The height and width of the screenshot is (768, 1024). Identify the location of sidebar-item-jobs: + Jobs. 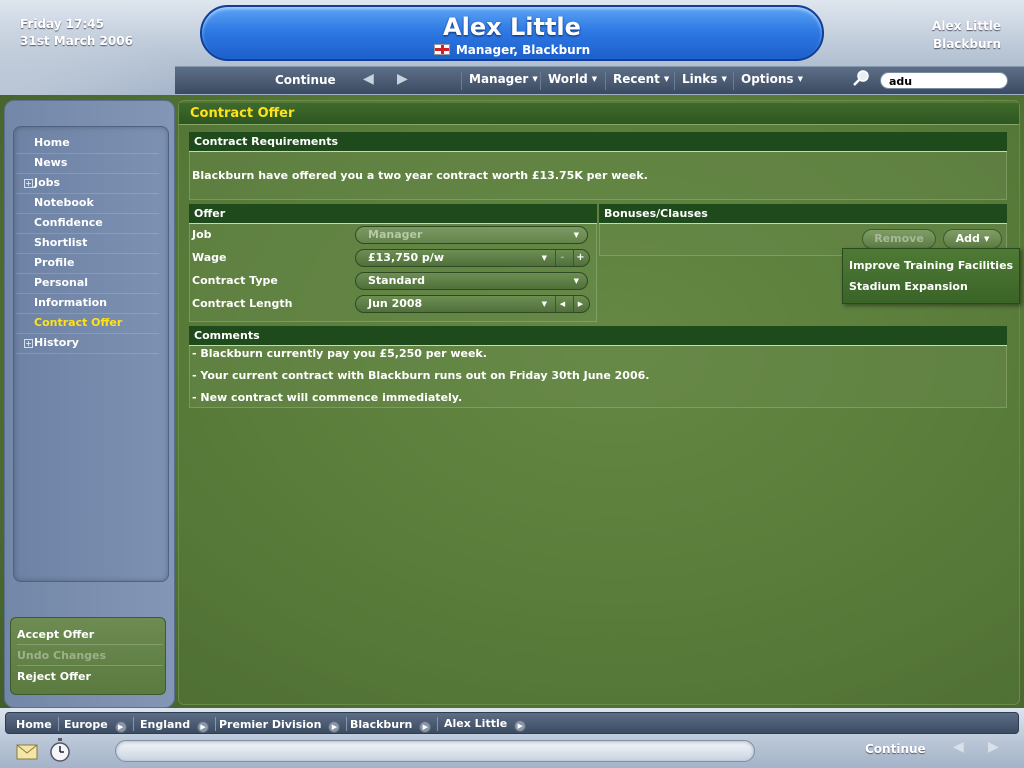
(87, 184).